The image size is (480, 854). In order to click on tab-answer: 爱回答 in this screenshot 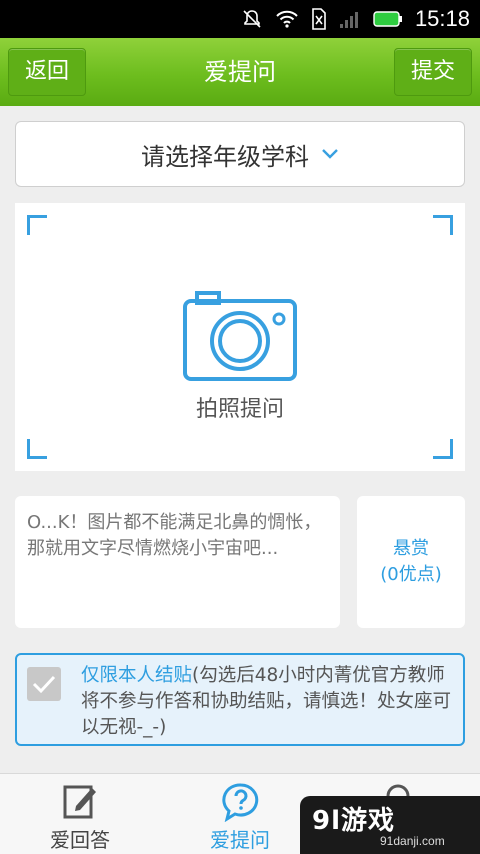, I will do `click(80, 814)`.